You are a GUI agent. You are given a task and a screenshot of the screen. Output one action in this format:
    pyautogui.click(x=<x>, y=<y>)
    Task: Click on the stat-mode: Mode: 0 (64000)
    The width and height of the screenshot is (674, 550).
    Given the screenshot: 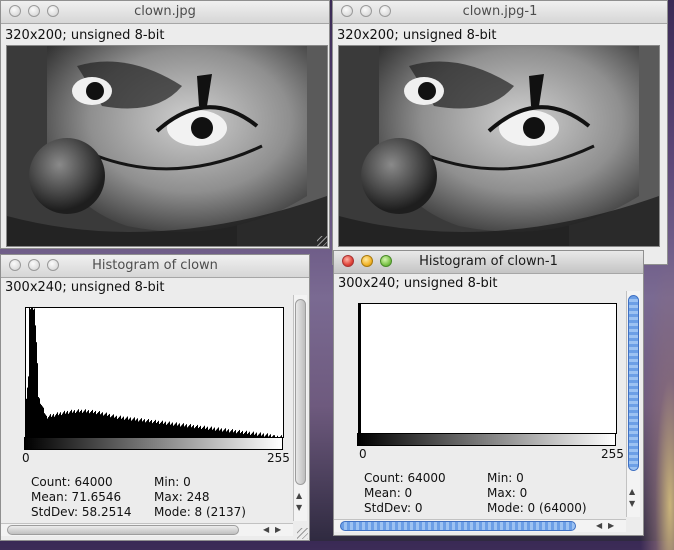 What is the action you would take?
    pyautogui.click(x=537, y=508)
    